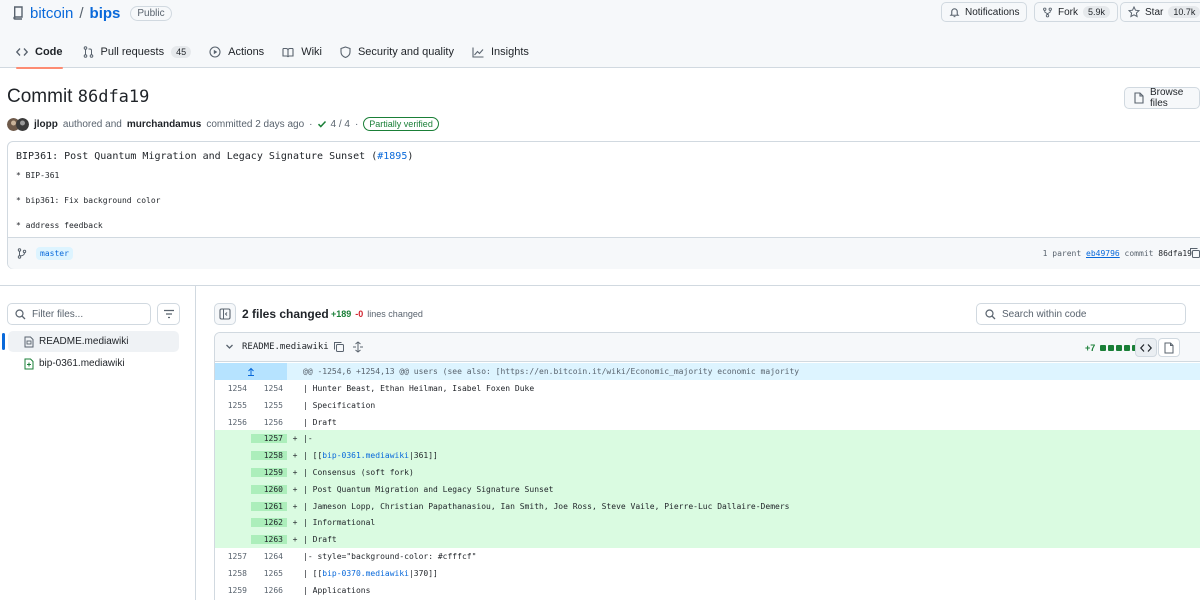 The image size is (1200, 600). What do you see at coordinates (707, 456) in the screenshot?
I see `diff-row-added: 1258 + | [[bip-0361.mediawiki|361]]` at bounding box center [707, 456].